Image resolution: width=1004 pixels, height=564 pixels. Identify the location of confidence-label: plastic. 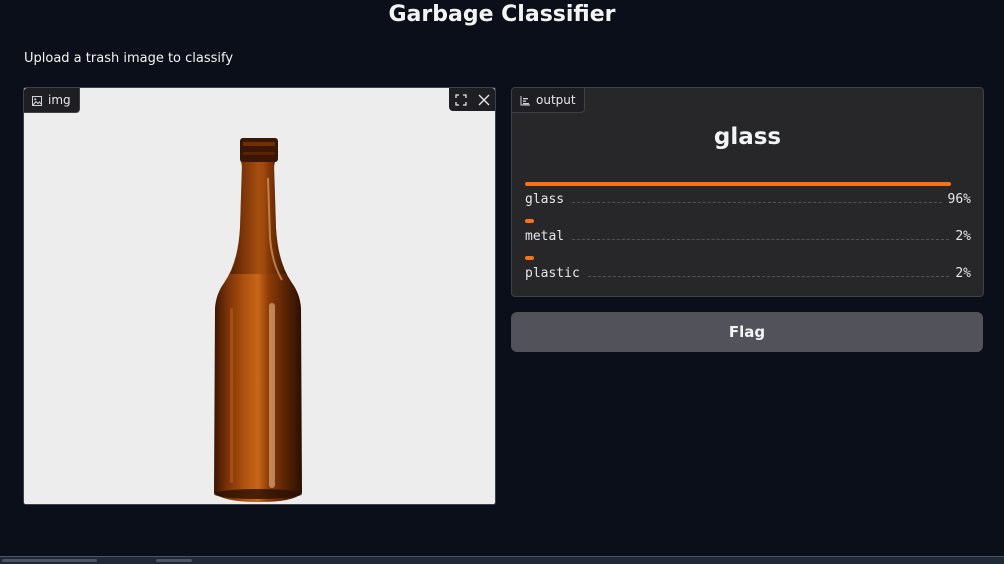
(552, 273).